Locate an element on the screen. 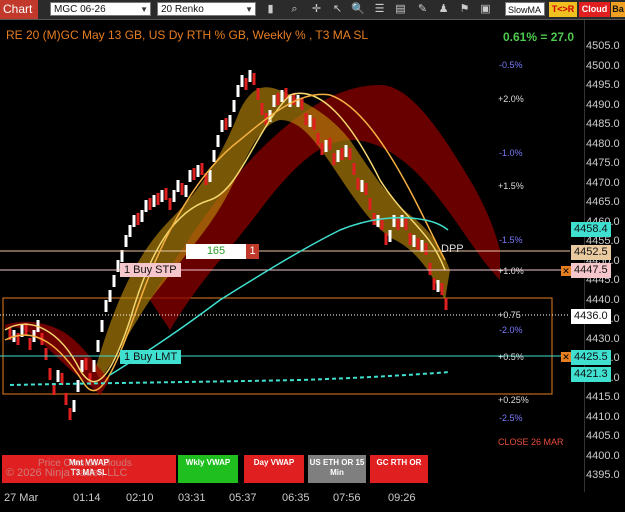  properties-icon: ☰ is located at coordinates (379, 9).